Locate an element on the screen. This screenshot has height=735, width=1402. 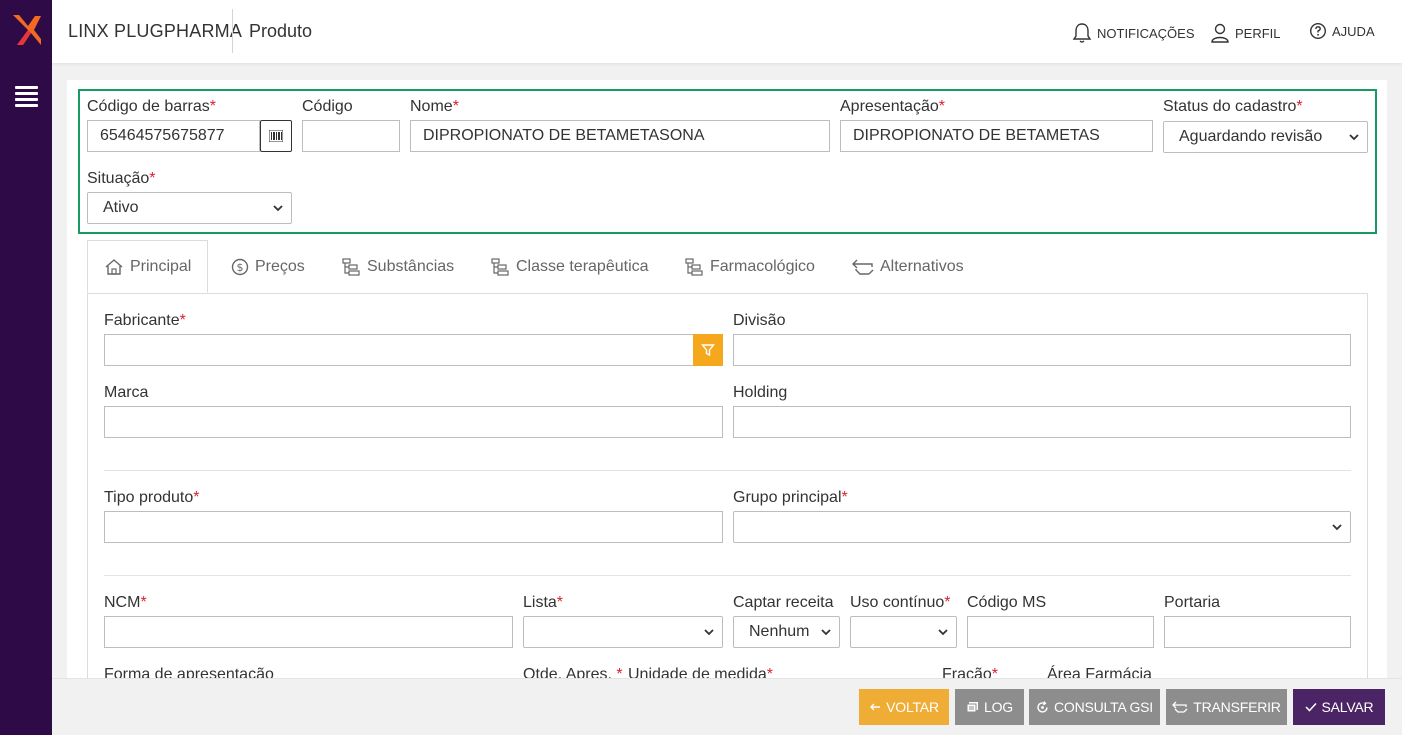
code-field is located at coordinates (351, 136).